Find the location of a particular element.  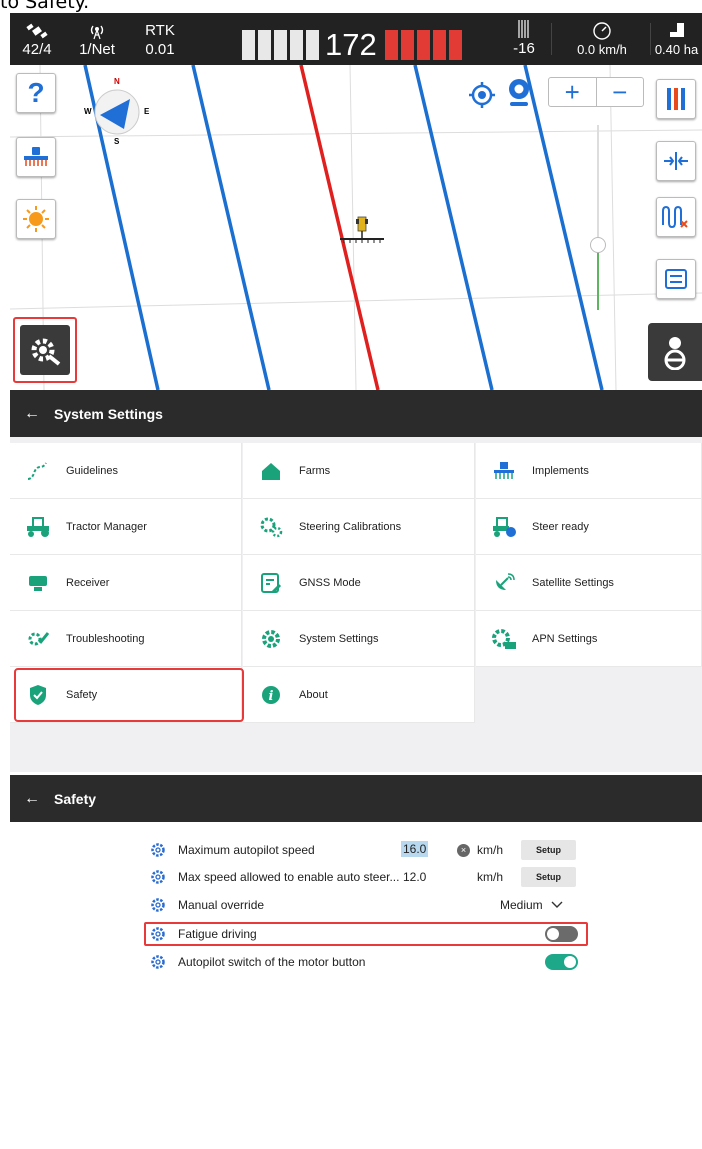

settings-item-implements: Implements is located at coordinates (589, 471).